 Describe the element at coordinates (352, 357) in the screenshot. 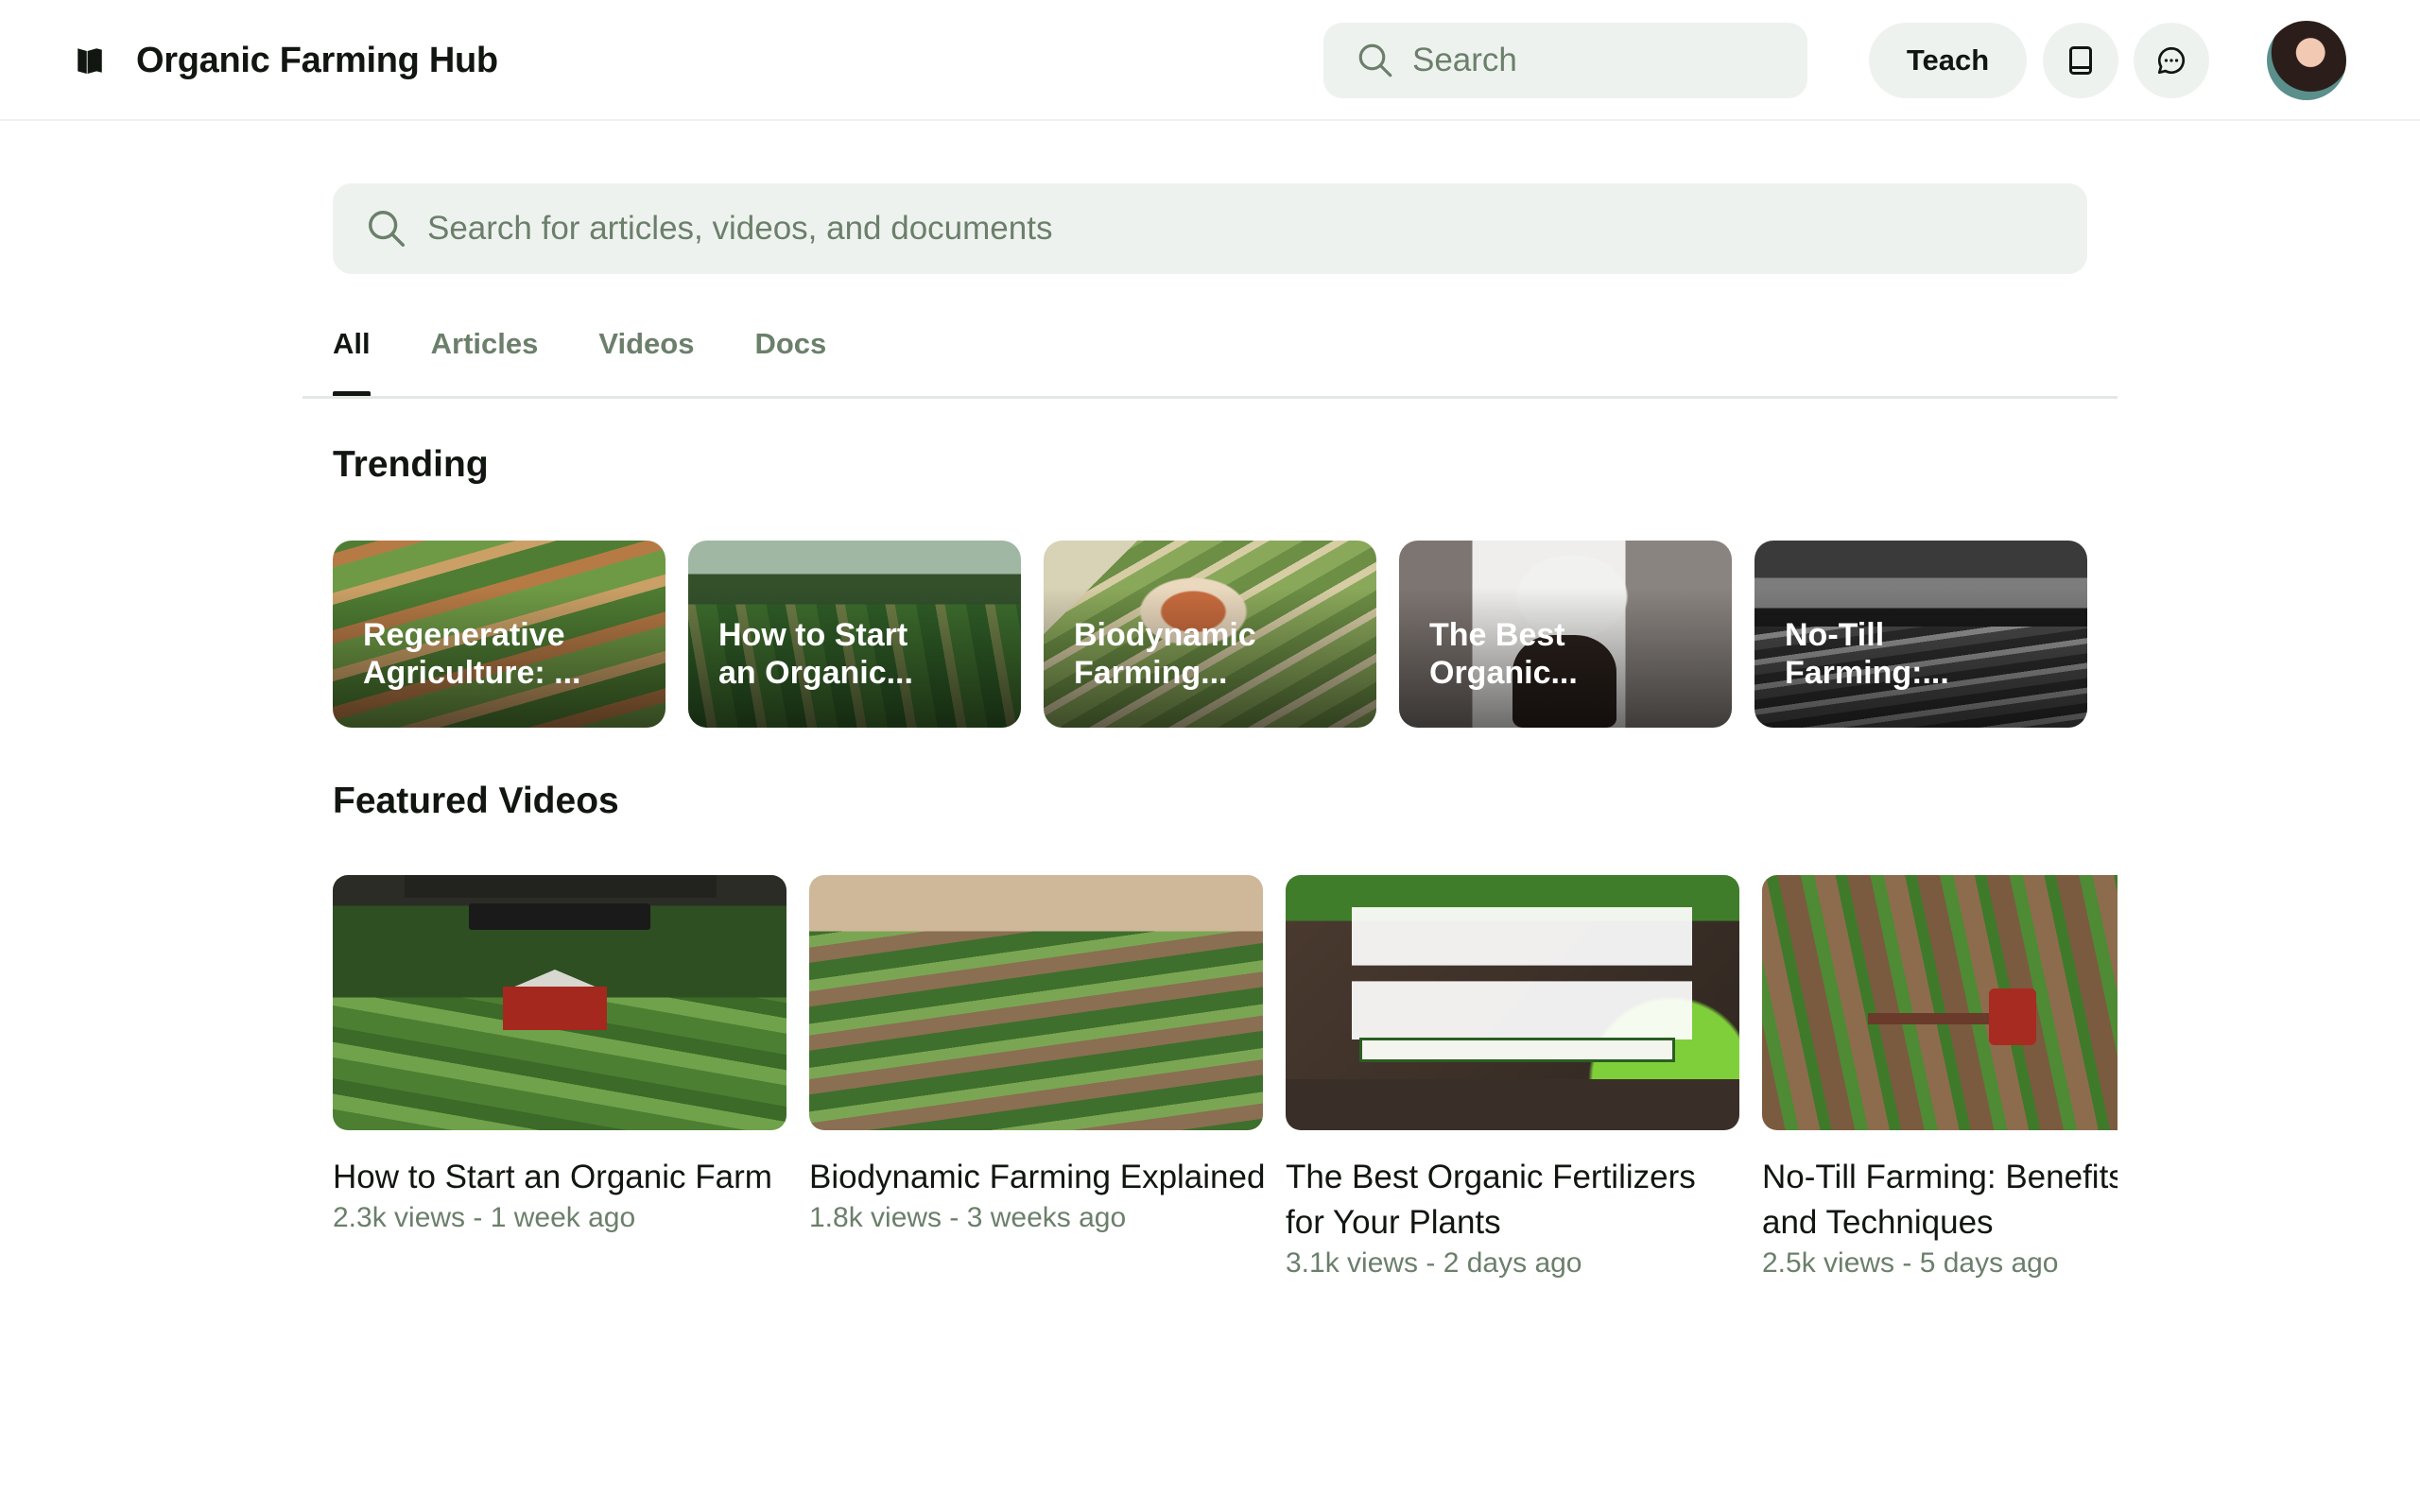

I see `tab-all: All` at that location.